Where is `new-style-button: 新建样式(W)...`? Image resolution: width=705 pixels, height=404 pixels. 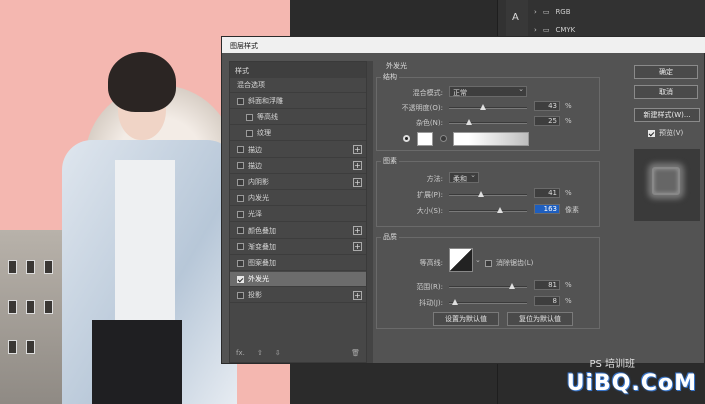
new-style-button: 新建样式(W)... is located at coordinates (667, 115).